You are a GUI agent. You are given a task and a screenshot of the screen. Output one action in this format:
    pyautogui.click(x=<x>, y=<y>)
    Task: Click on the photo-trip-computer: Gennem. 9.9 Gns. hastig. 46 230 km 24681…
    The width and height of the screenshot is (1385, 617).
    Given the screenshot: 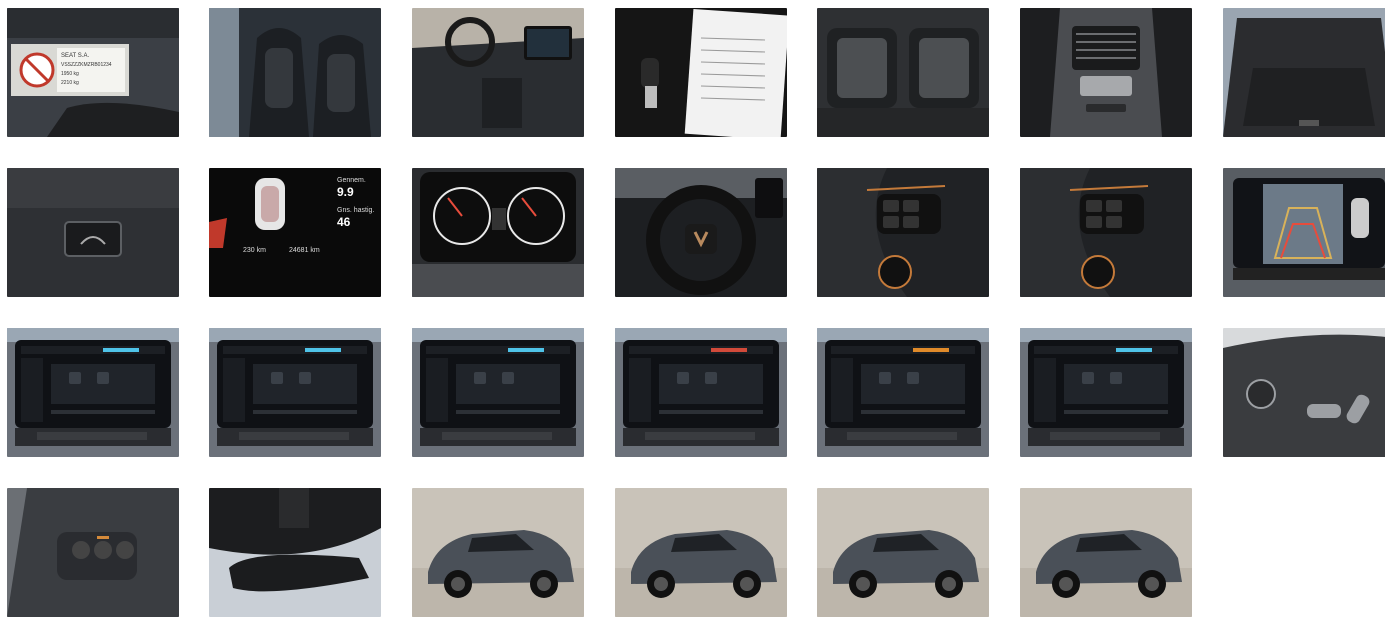 What is the action you would take?
    pyautogui.click(x=295, y=232)
    